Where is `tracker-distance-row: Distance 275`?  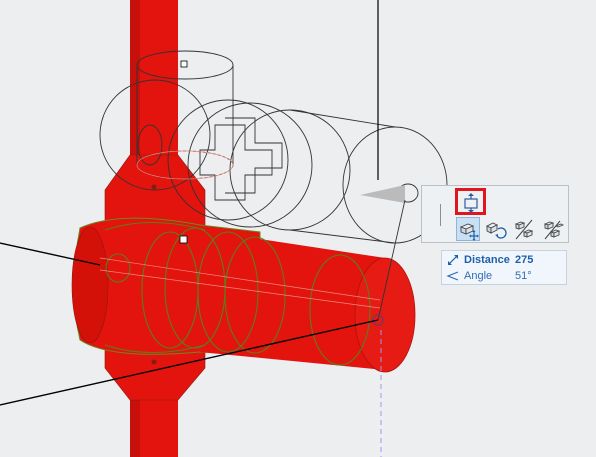
tracker-distance-row: Distance 275 is located at coordinates (504, 261).